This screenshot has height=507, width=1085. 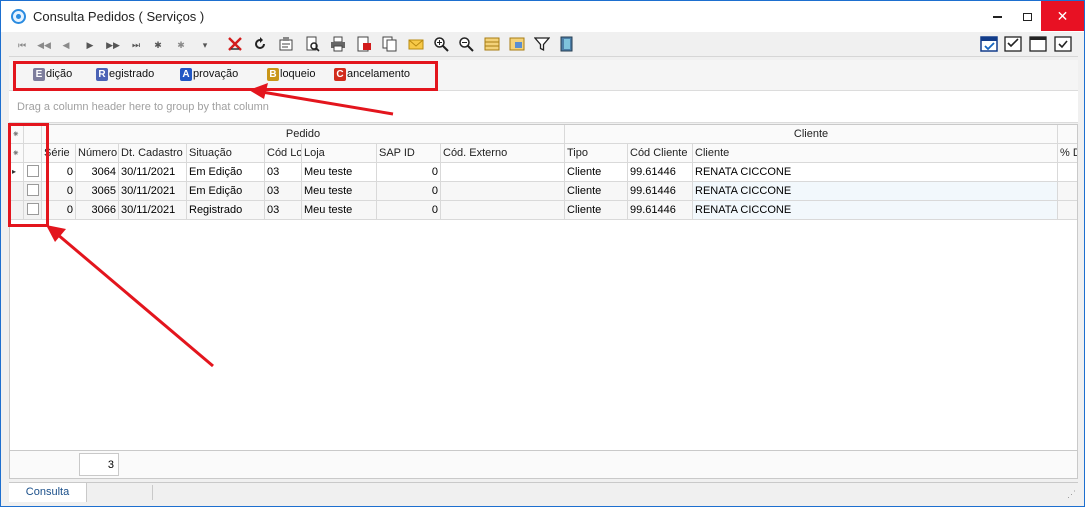 What do you see at coordinates (312, 45) in the screenshot?
I see `preview-button` at bounding box center [312, 45].